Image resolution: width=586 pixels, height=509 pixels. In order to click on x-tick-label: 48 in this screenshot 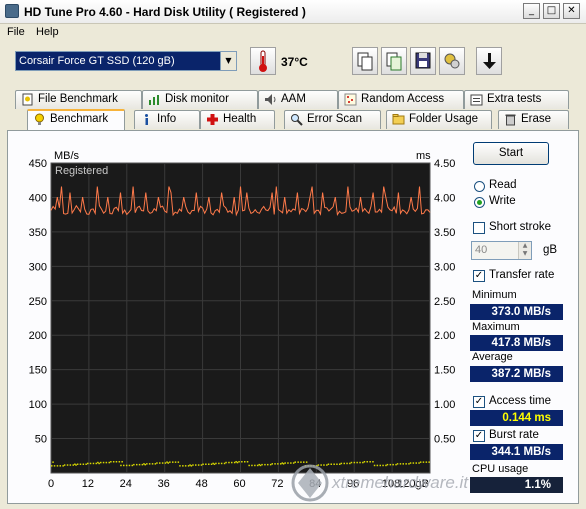, I will do `click(201, 484)`.